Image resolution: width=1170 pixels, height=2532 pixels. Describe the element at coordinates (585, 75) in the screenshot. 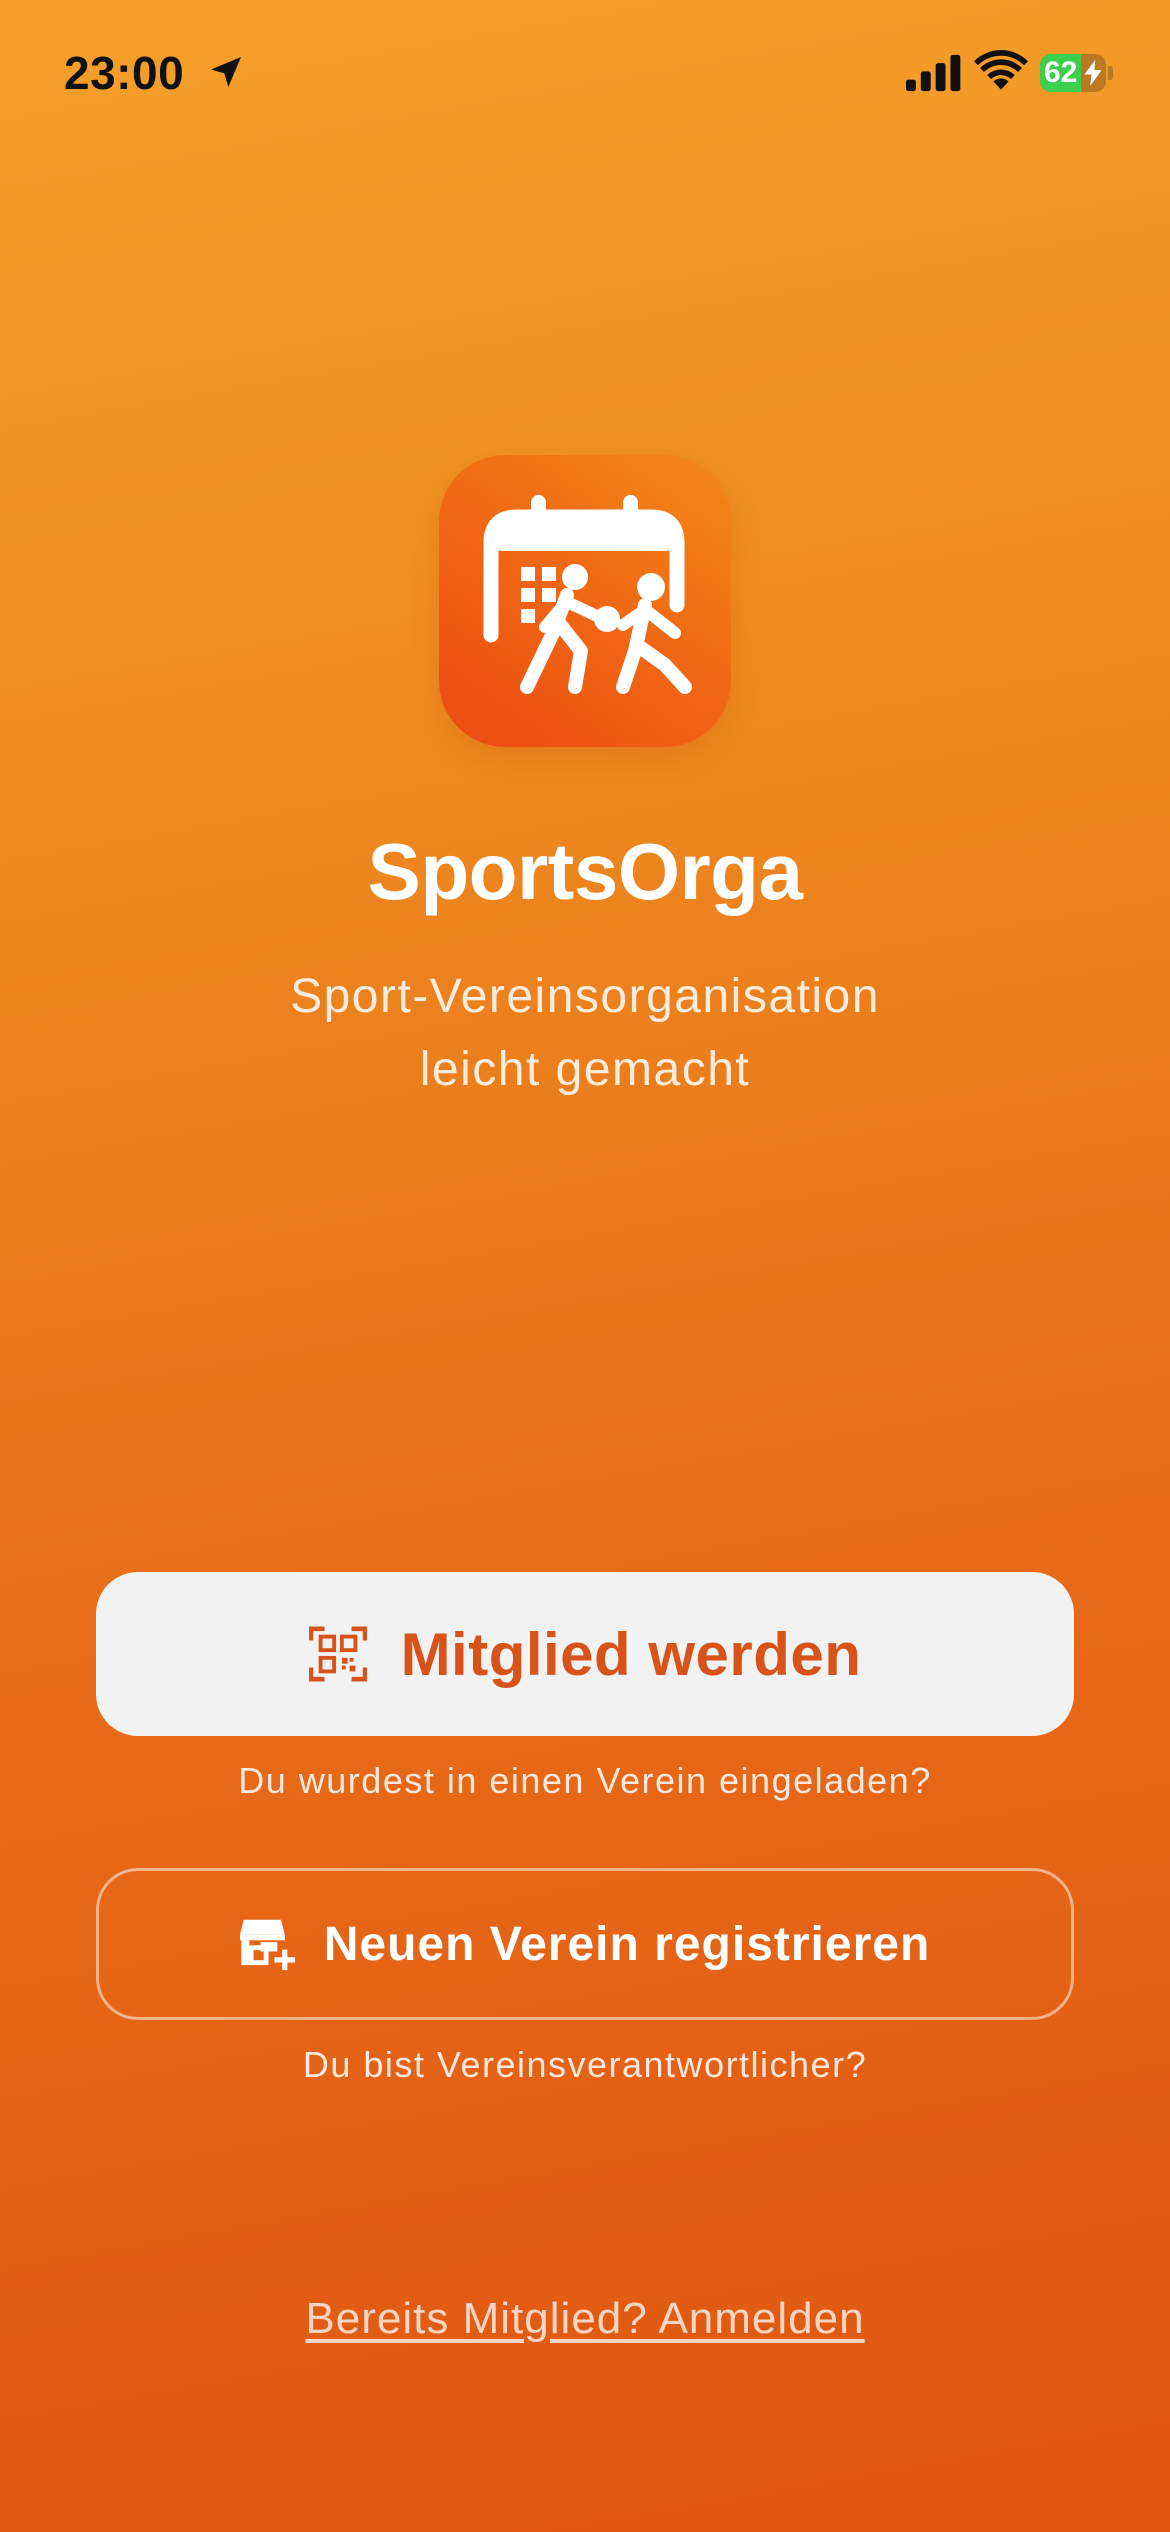

I see `status-bar: 23:00 62` at that location.